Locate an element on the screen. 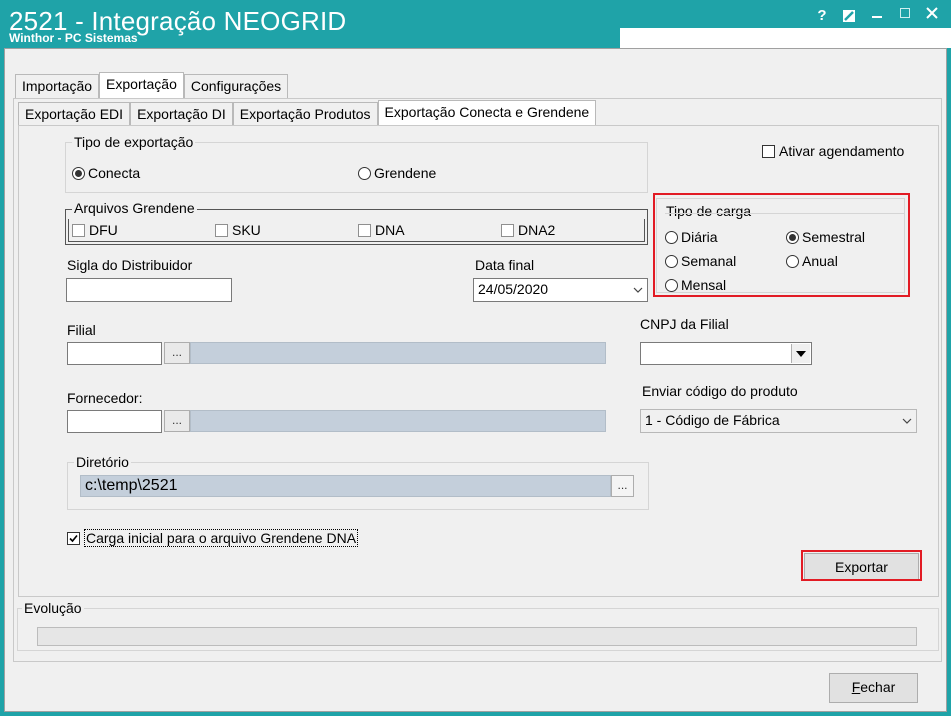  evolucao-legend: Evolução is located at coordinates (53, 608).